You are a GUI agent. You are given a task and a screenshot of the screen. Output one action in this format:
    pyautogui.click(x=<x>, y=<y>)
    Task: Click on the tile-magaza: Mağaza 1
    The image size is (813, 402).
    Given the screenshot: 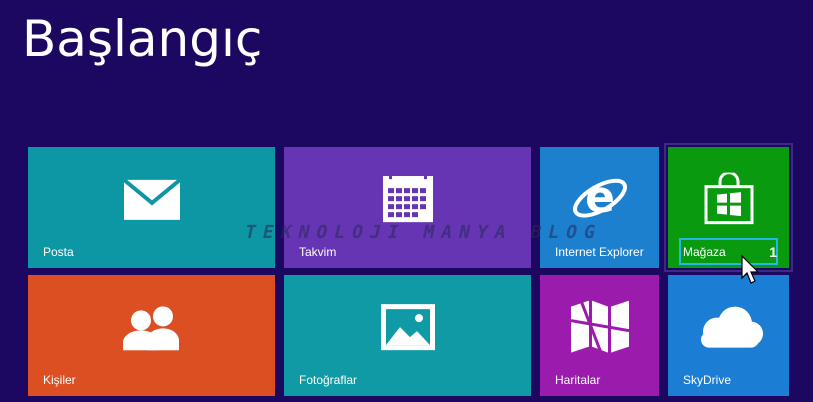 What is the action you would take?
    pyautogui.click(x=728, y=207)
    